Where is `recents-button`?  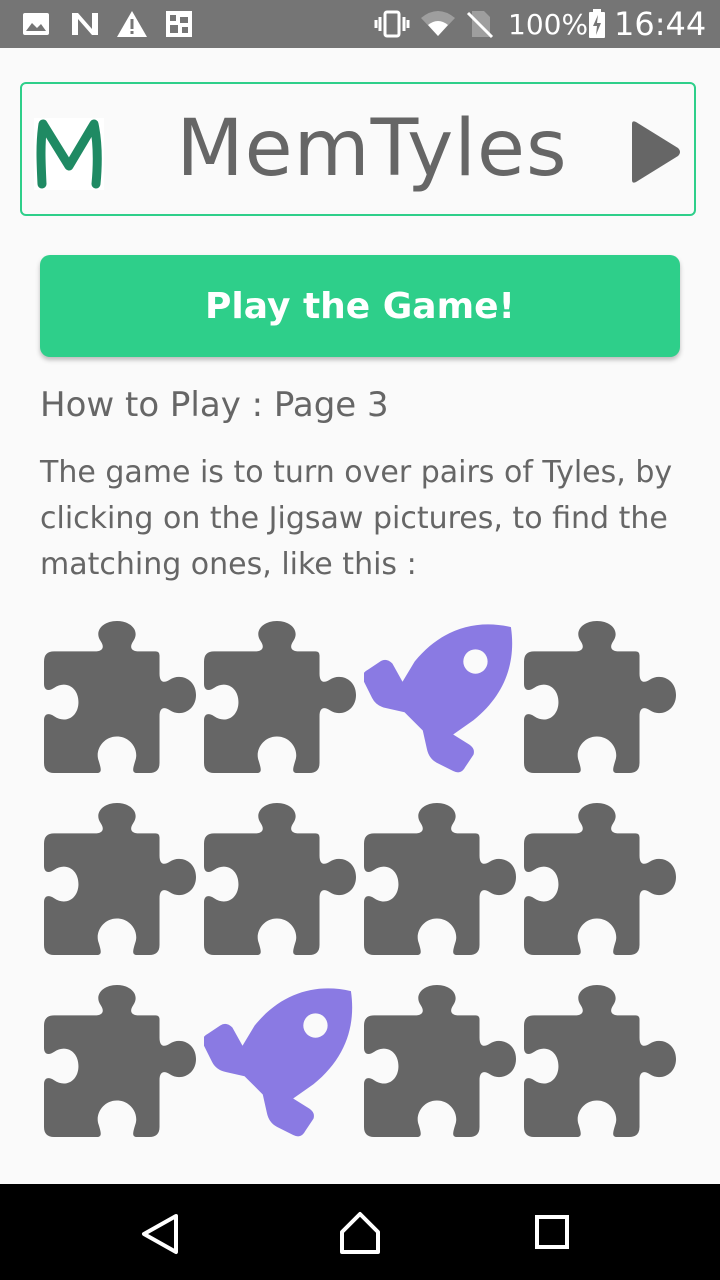 recents-button is located at coordinates (552, 1232).